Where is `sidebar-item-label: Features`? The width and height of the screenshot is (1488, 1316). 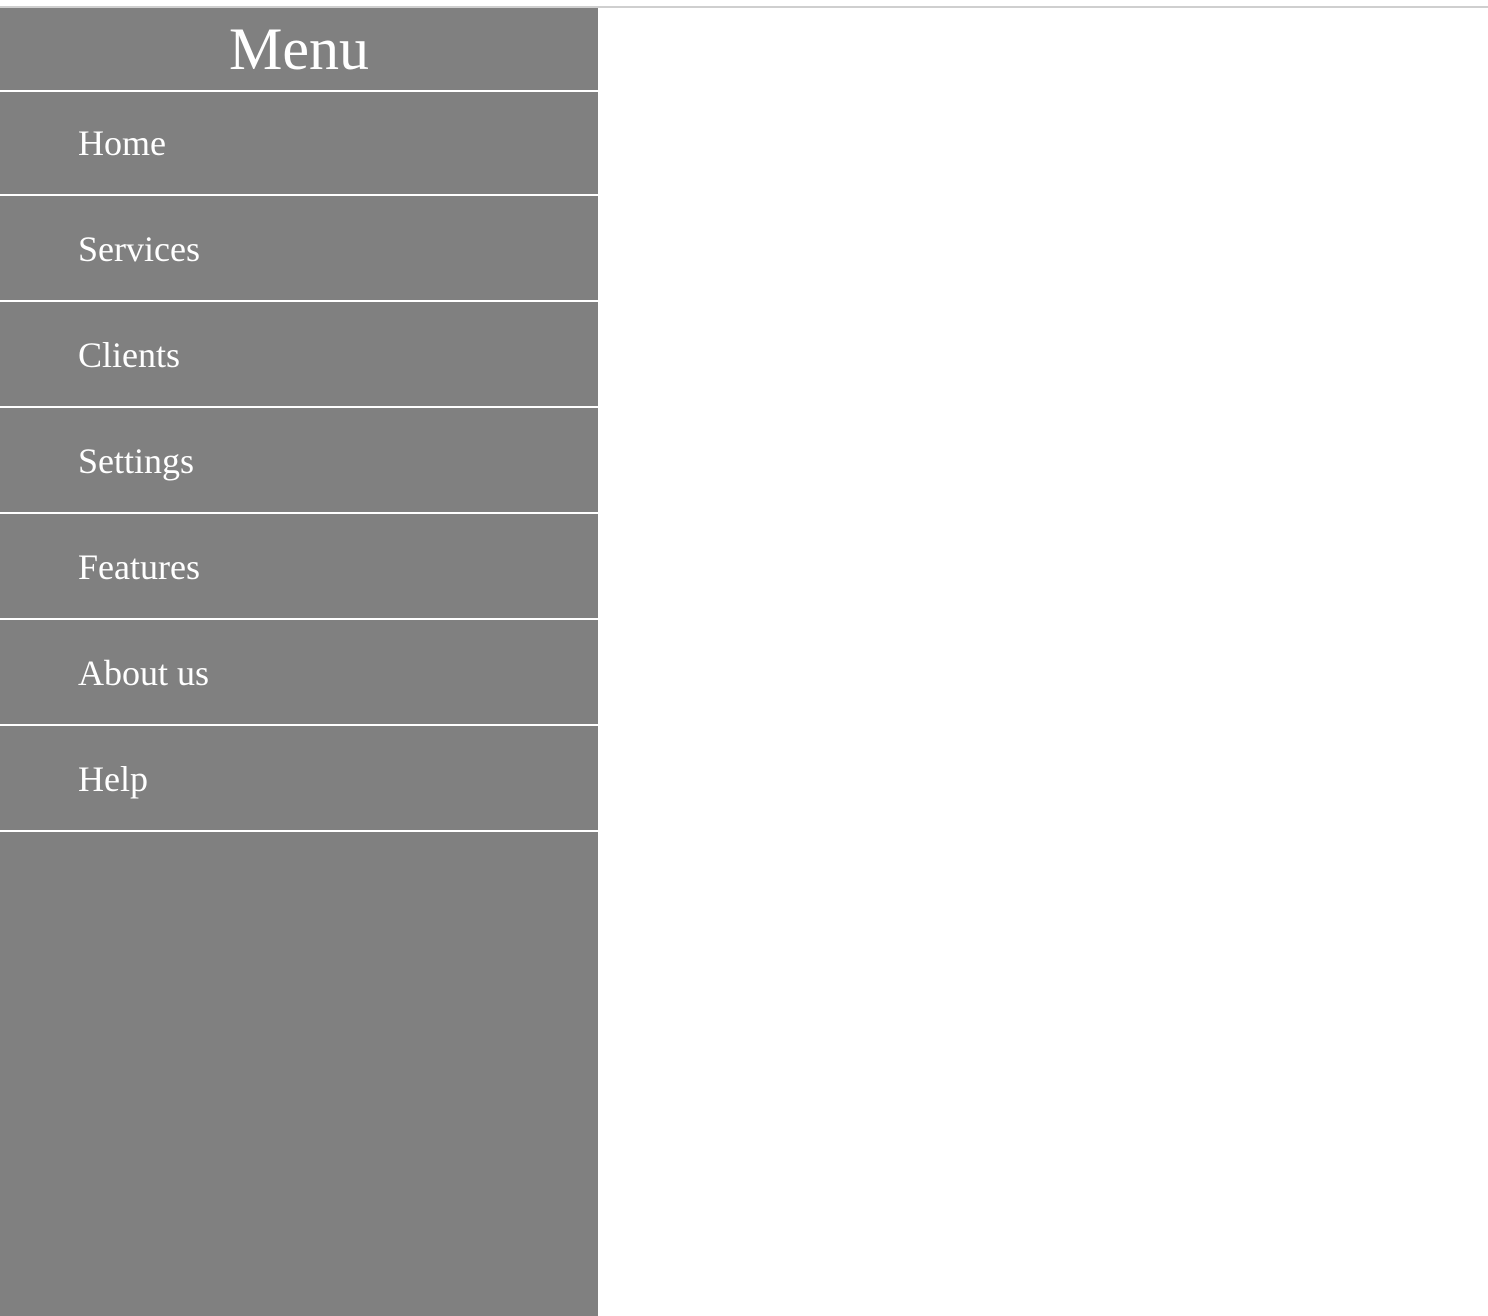 sidebar-item-label: Features is located at coordinates (139, 567).